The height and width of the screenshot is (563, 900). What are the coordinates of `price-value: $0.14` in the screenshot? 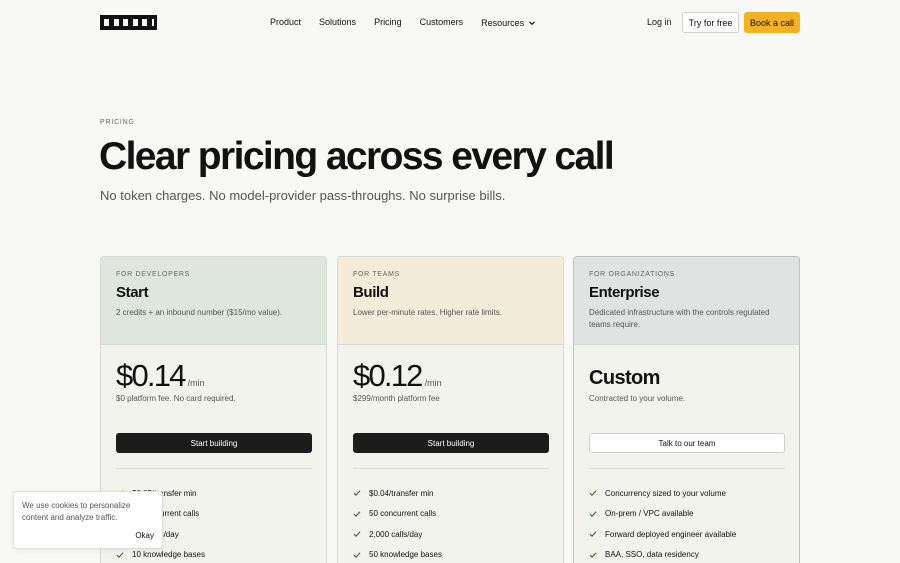 It's located at (151, 375).